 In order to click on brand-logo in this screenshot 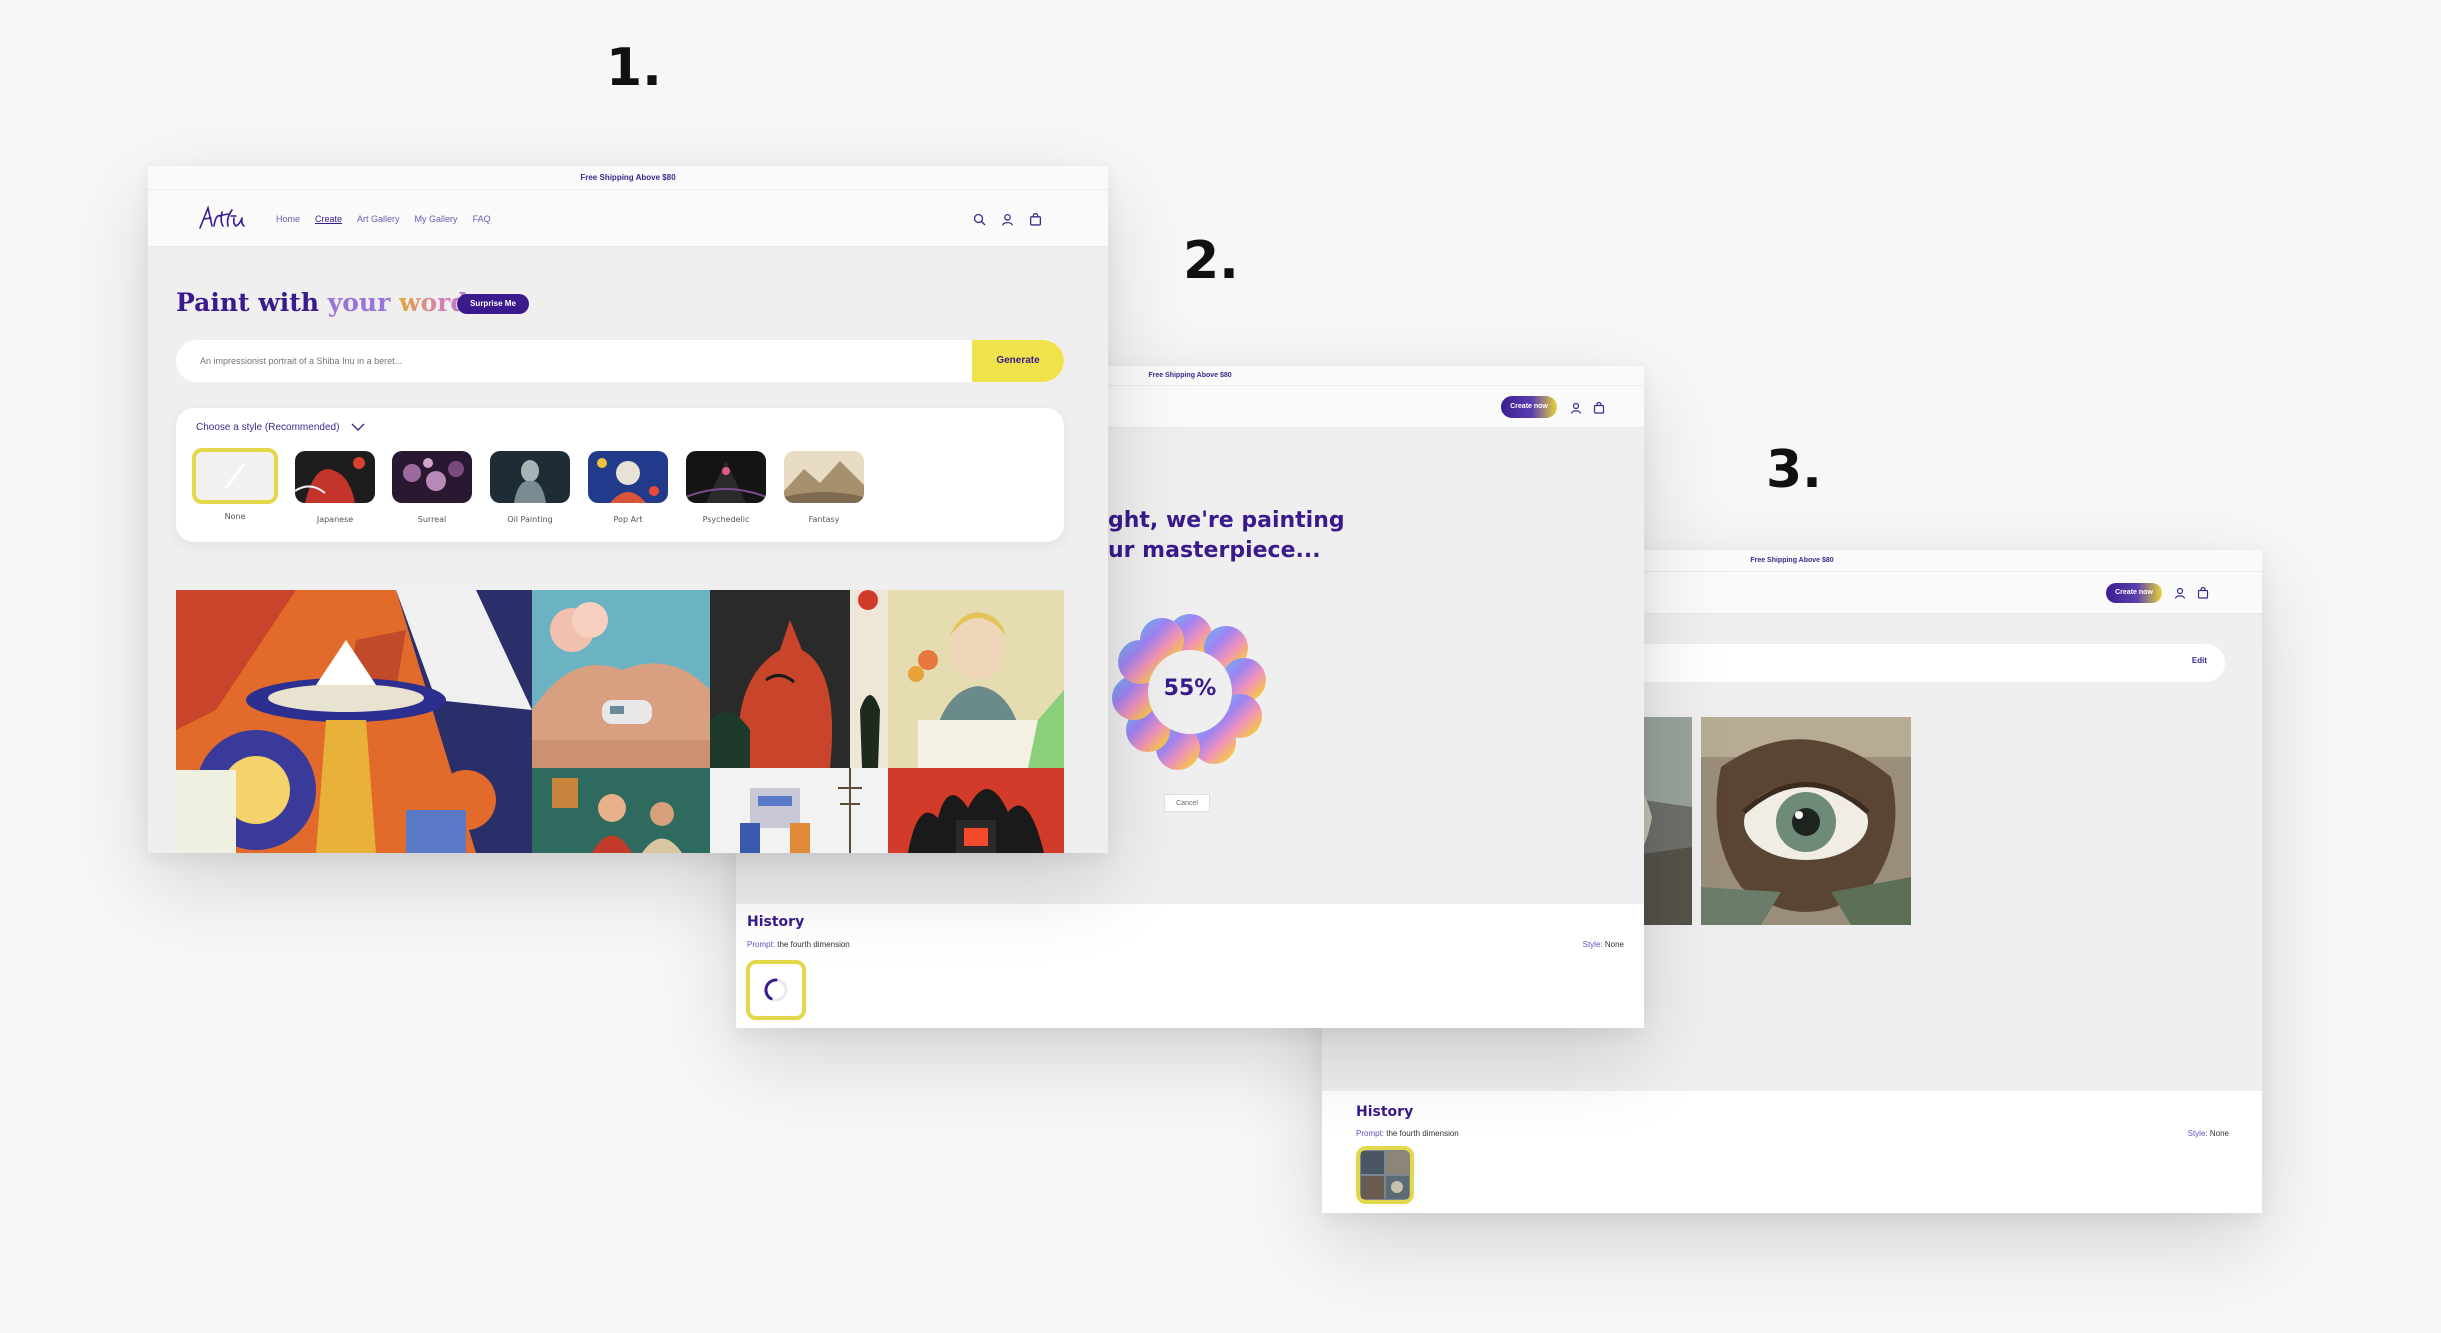, I will do `click(222, 220)`.